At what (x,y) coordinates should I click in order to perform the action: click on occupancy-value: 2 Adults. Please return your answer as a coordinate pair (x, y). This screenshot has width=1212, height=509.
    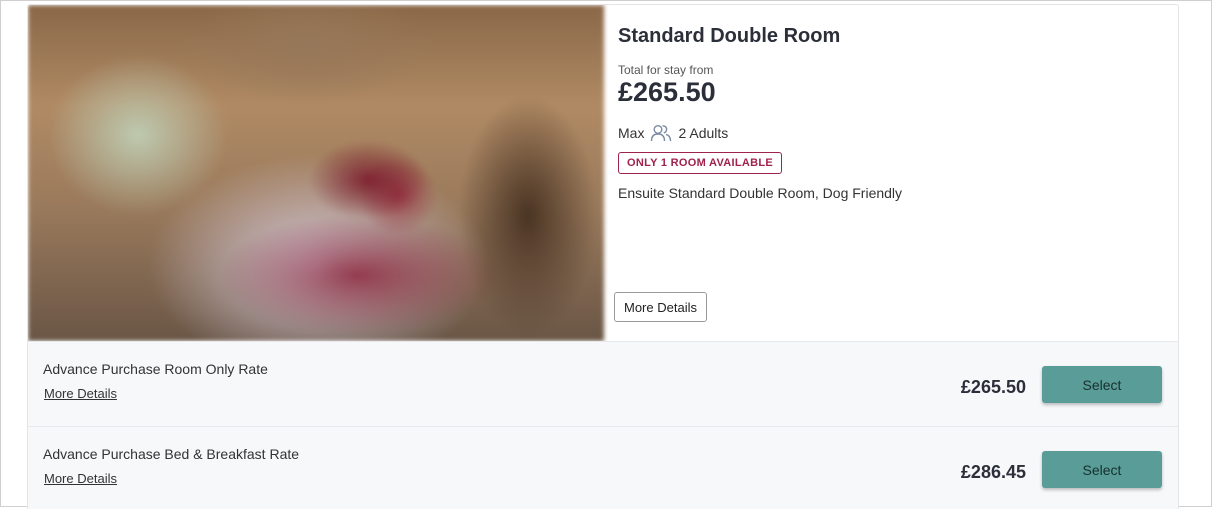
    Looking at the image, I should click on (703, 133).